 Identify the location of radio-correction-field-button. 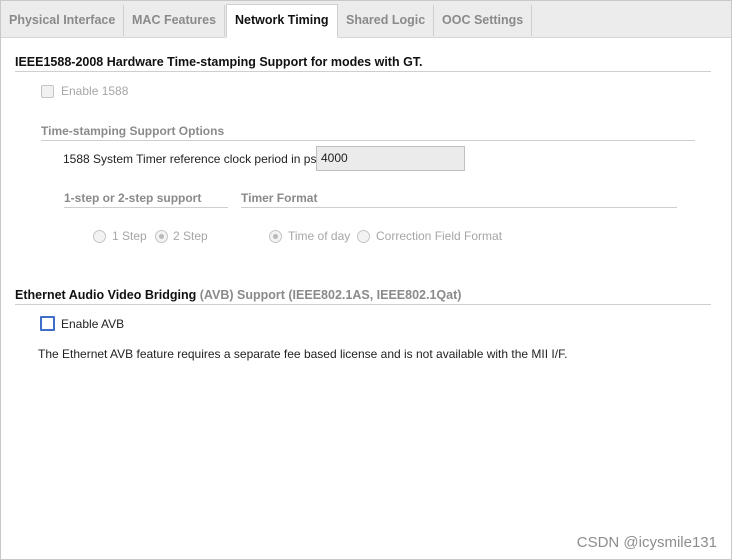
(363, 236).